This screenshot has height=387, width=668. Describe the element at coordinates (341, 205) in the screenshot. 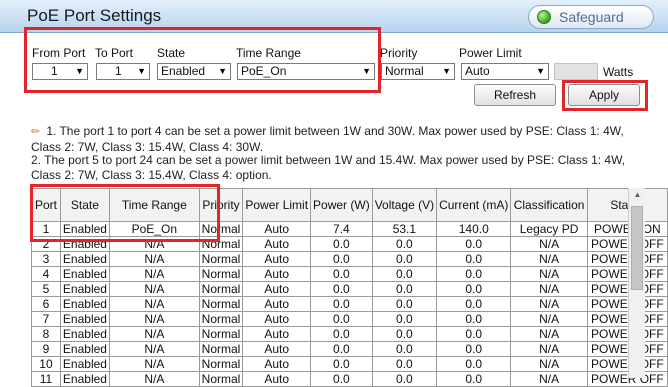

I see `col-power: Power (W)` at that location.